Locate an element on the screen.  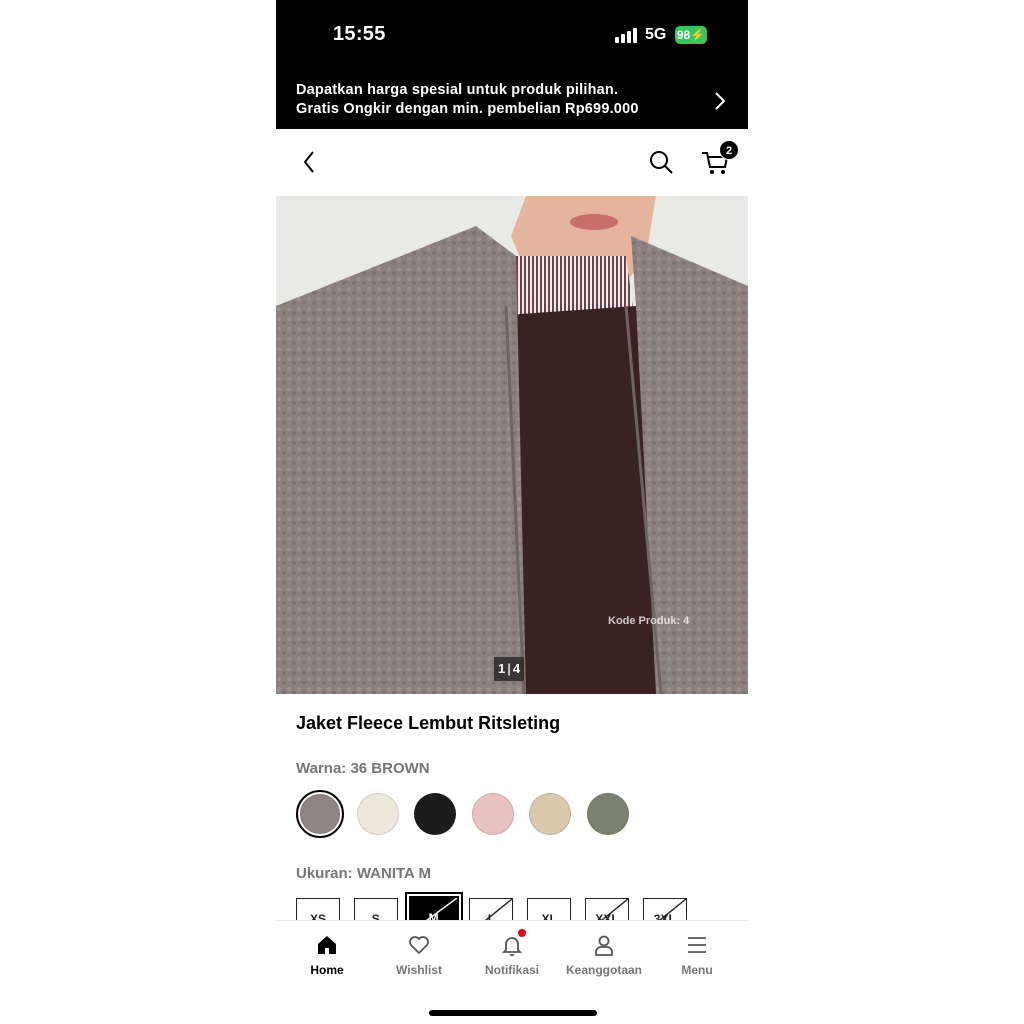
image-counter-total: 4 is located at coordinates (516, 668).